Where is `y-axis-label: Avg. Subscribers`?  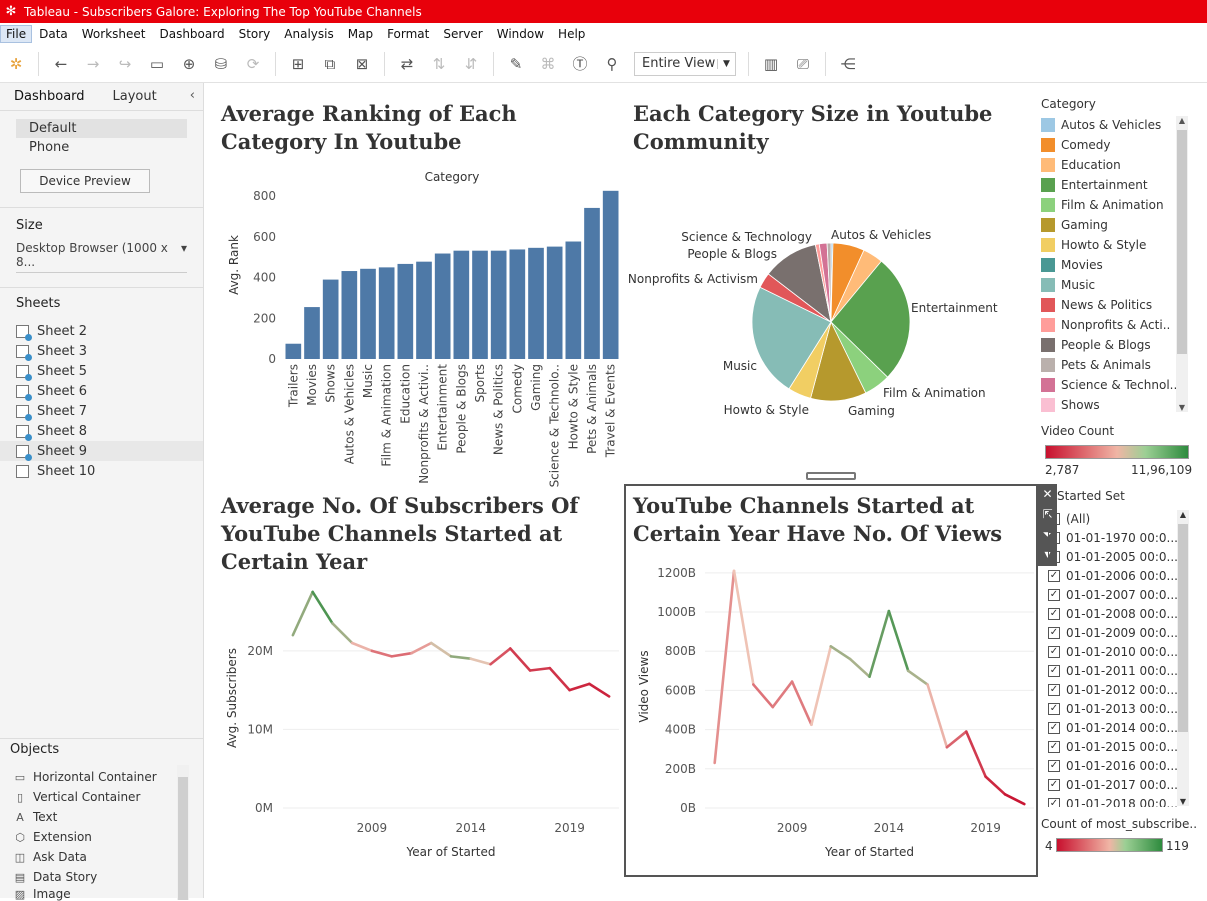
y-axis-label: Avg. Subscribers is located at coordinates (232, 698).